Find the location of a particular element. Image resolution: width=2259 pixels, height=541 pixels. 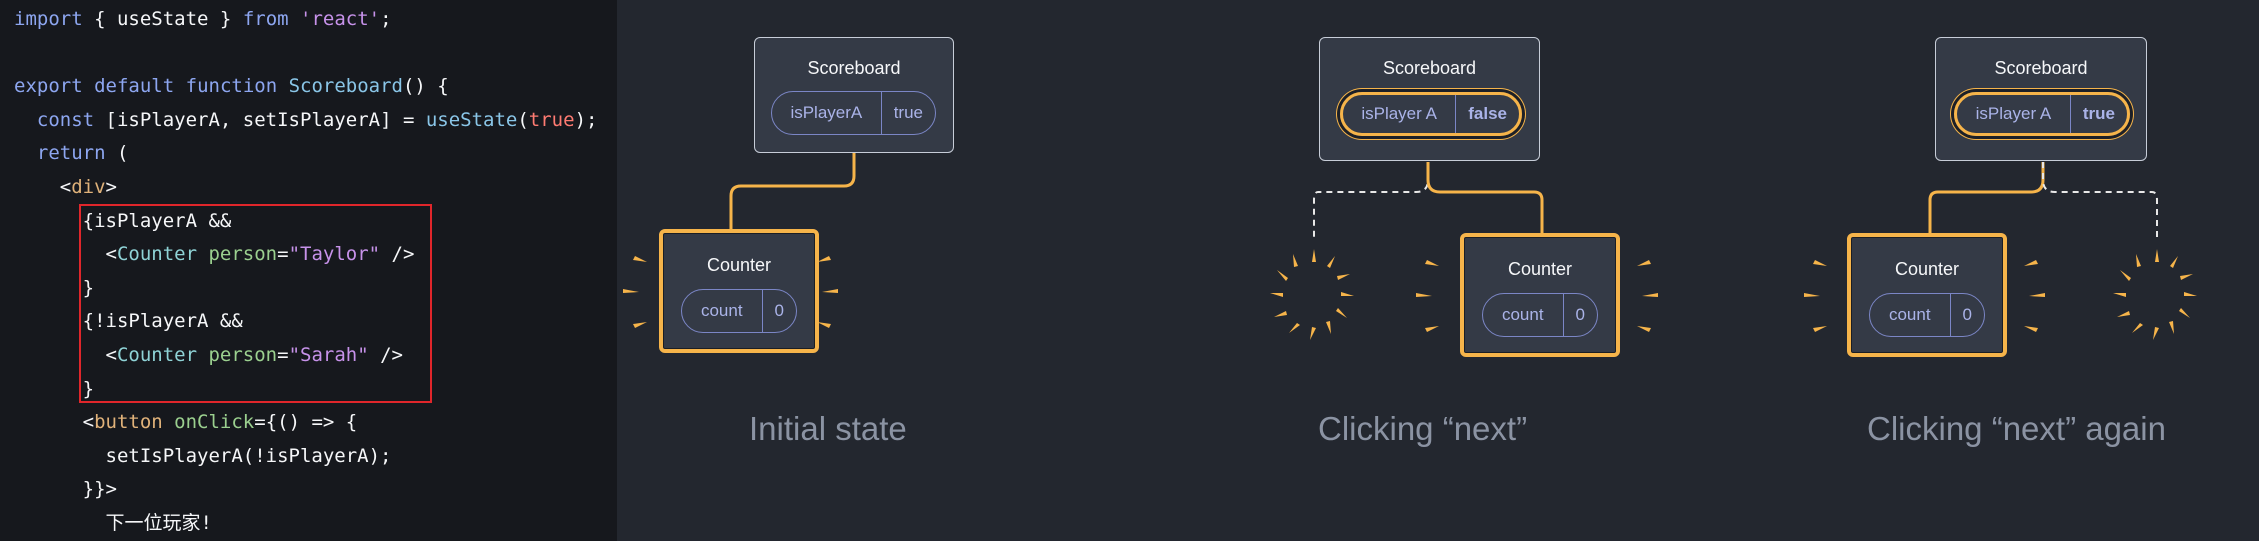

code-token: true is located at coordinates (551, 119).